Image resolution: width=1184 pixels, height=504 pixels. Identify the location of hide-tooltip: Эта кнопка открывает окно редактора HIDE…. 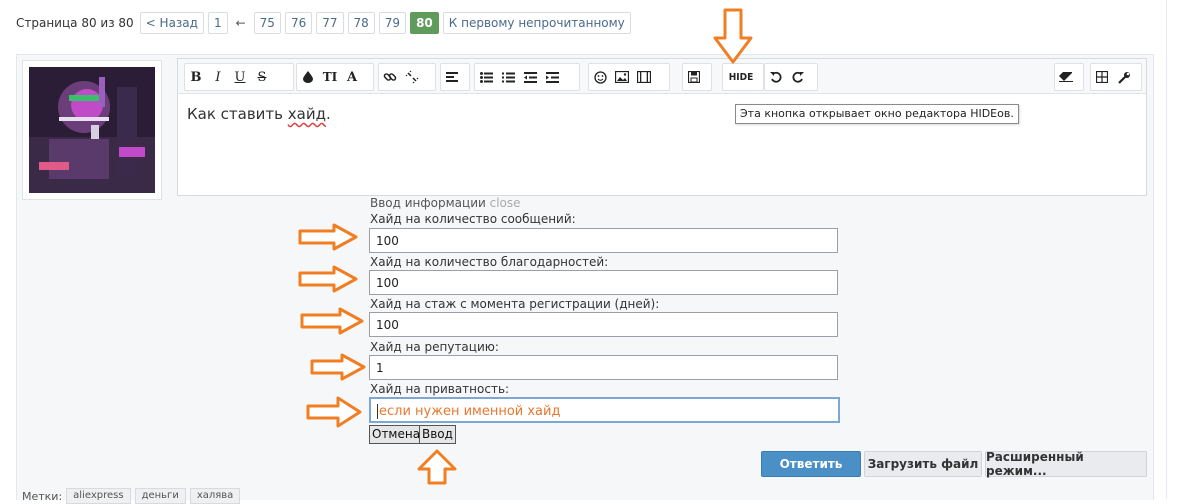
(877, 114).